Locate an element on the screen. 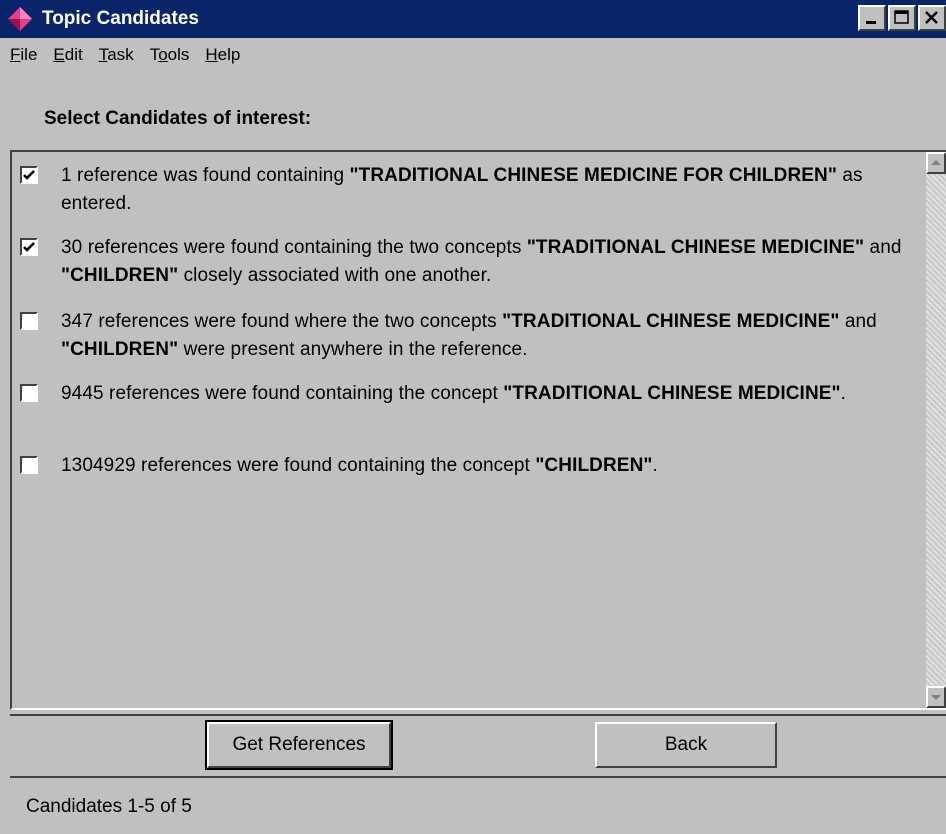 The height and width of the screenshot is (834, 946). menu-task: Task is located at coordinates (116, 55).